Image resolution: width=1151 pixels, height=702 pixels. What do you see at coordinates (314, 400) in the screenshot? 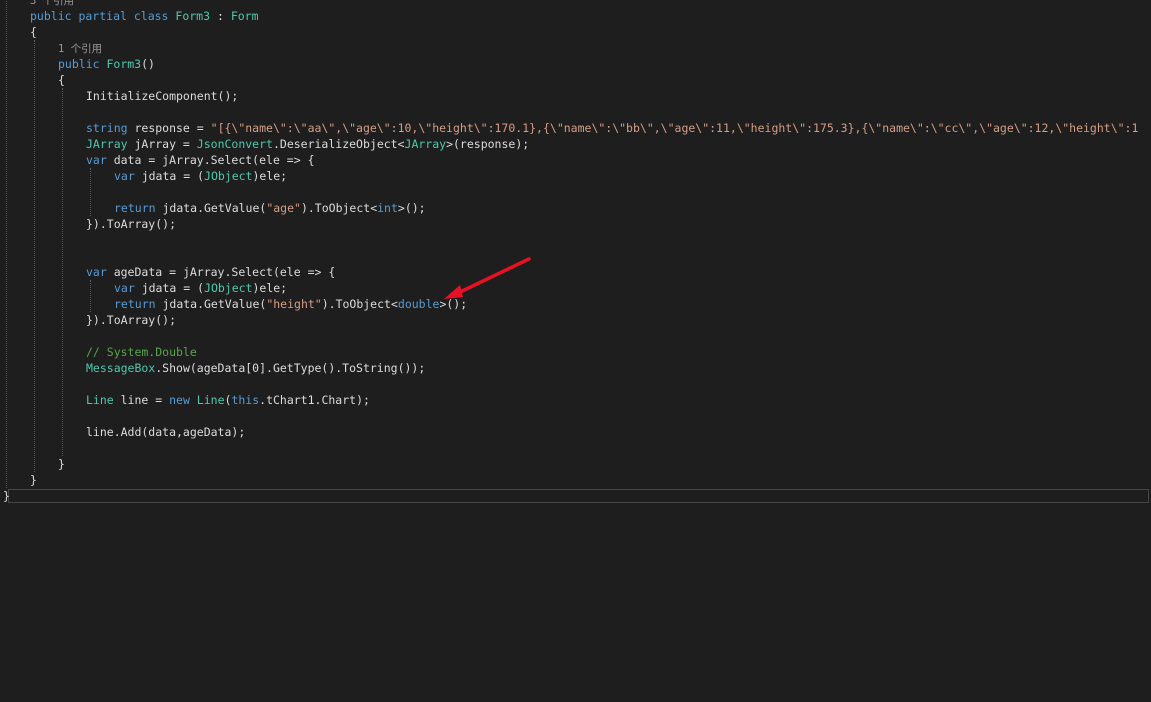
I see `code-token: .tChart1.Chart);` at bounding box center [314, 400].